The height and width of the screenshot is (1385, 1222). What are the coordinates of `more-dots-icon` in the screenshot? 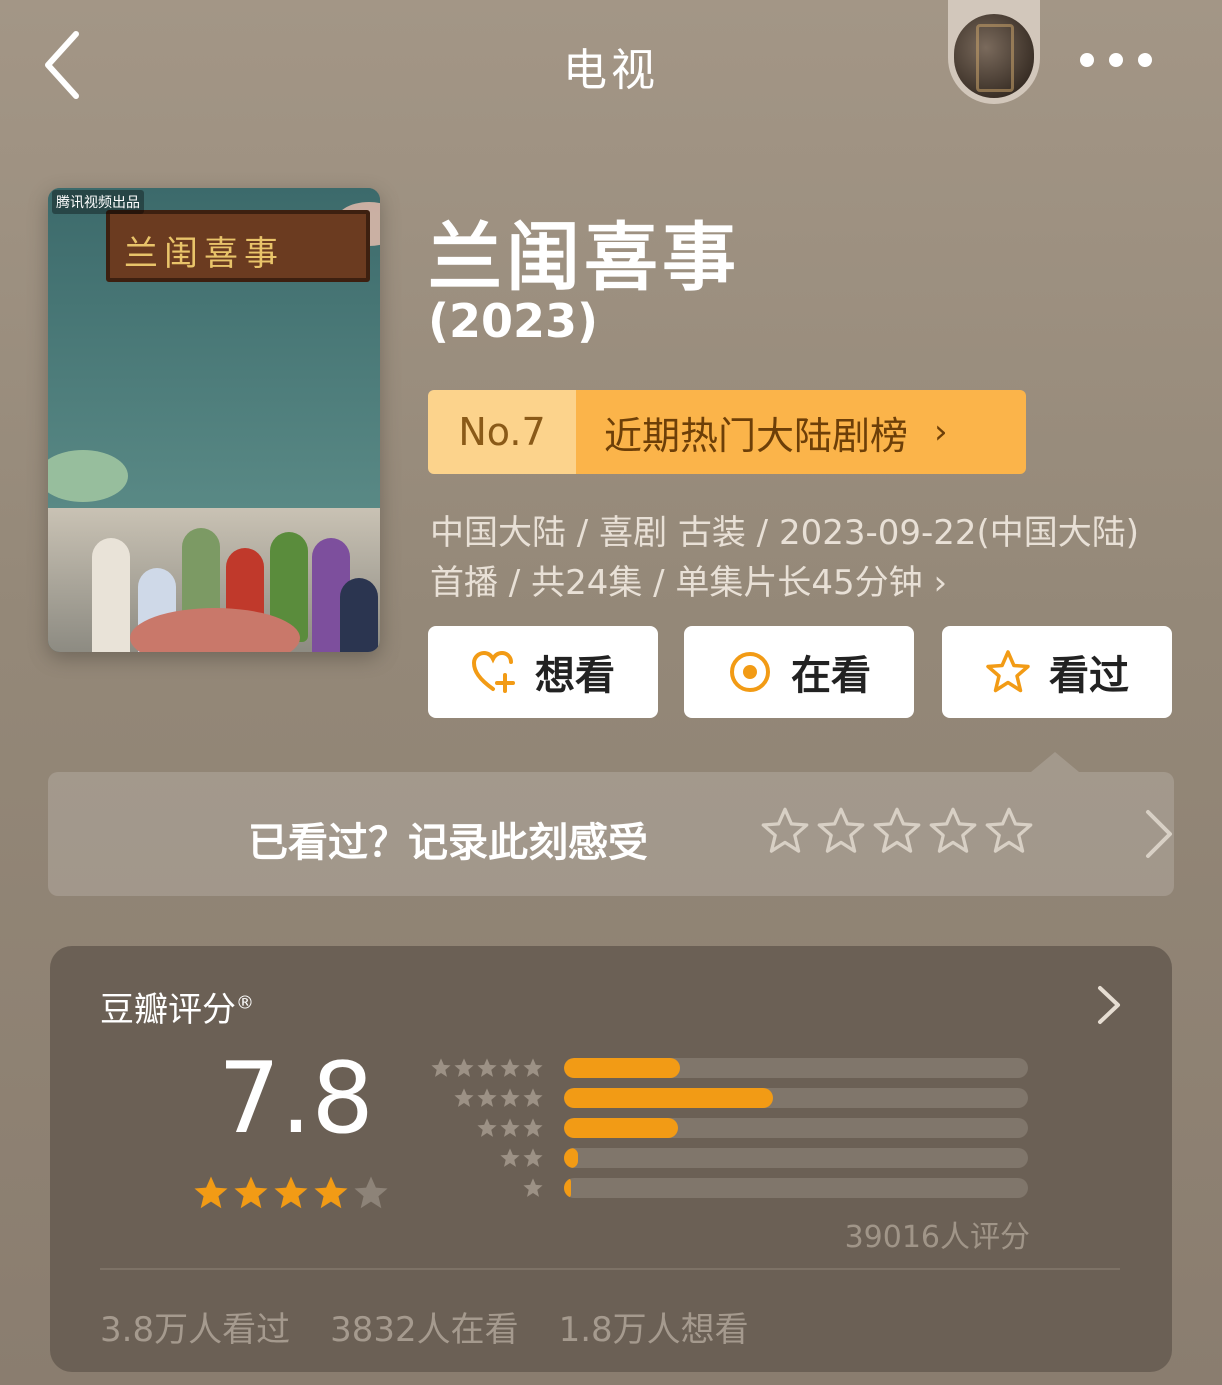 It's located at (1116, 60).